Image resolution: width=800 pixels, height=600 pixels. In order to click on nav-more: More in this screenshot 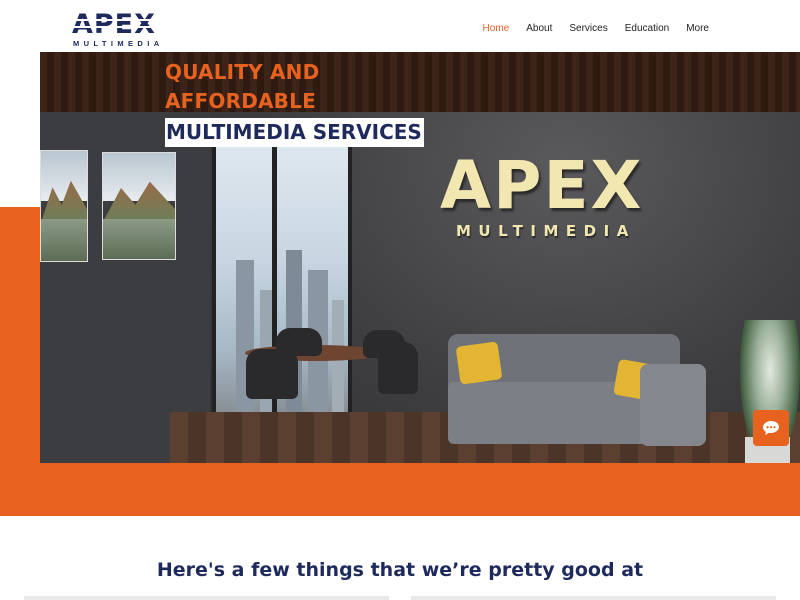, I will do `click(697, 29)`.